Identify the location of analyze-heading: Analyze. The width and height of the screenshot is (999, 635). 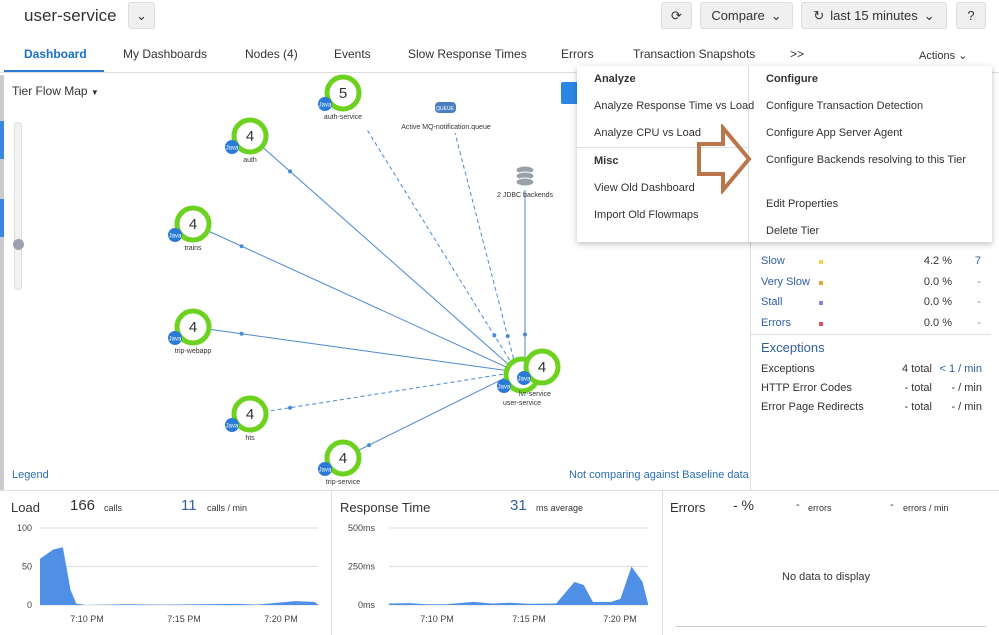
(615, 79).